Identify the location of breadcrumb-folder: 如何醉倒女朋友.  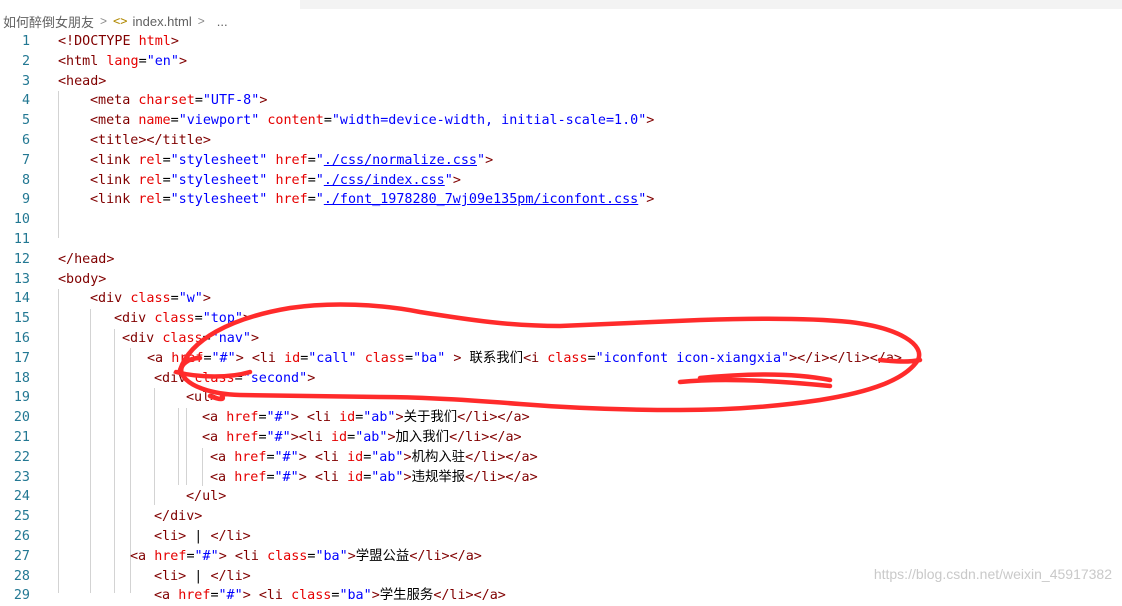
(47, 21).